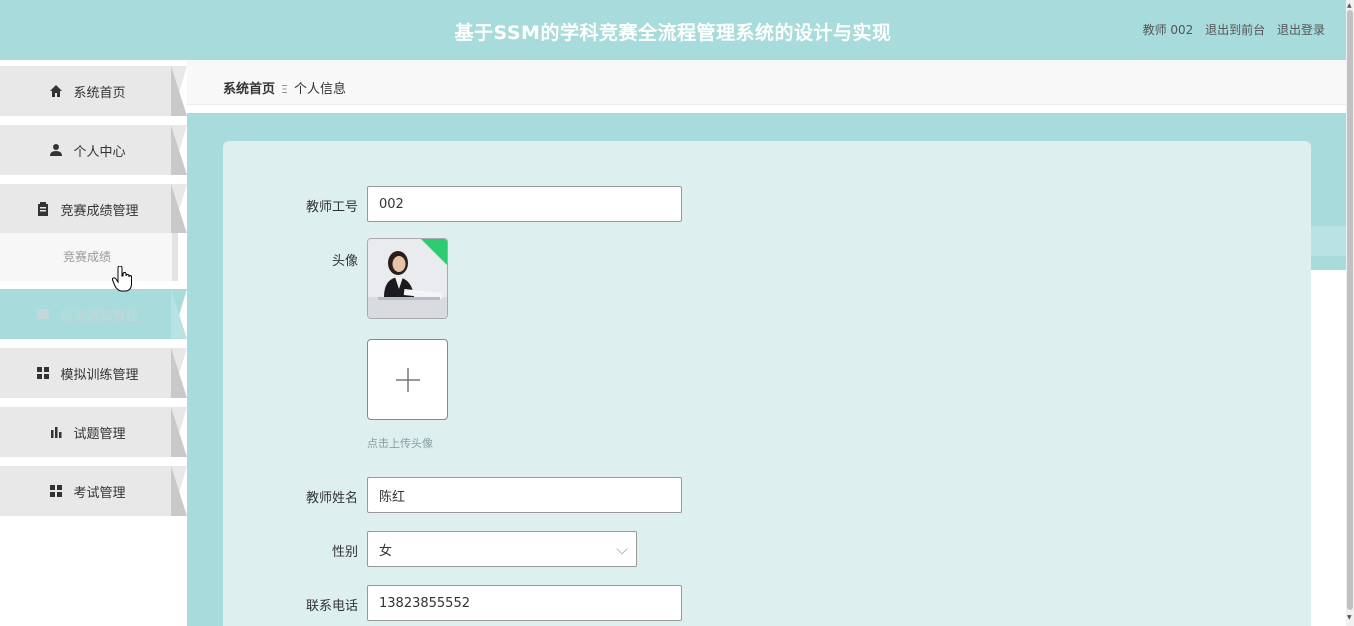  I want to click on sidebar-item-label: 个人中心, so click(99, 152).